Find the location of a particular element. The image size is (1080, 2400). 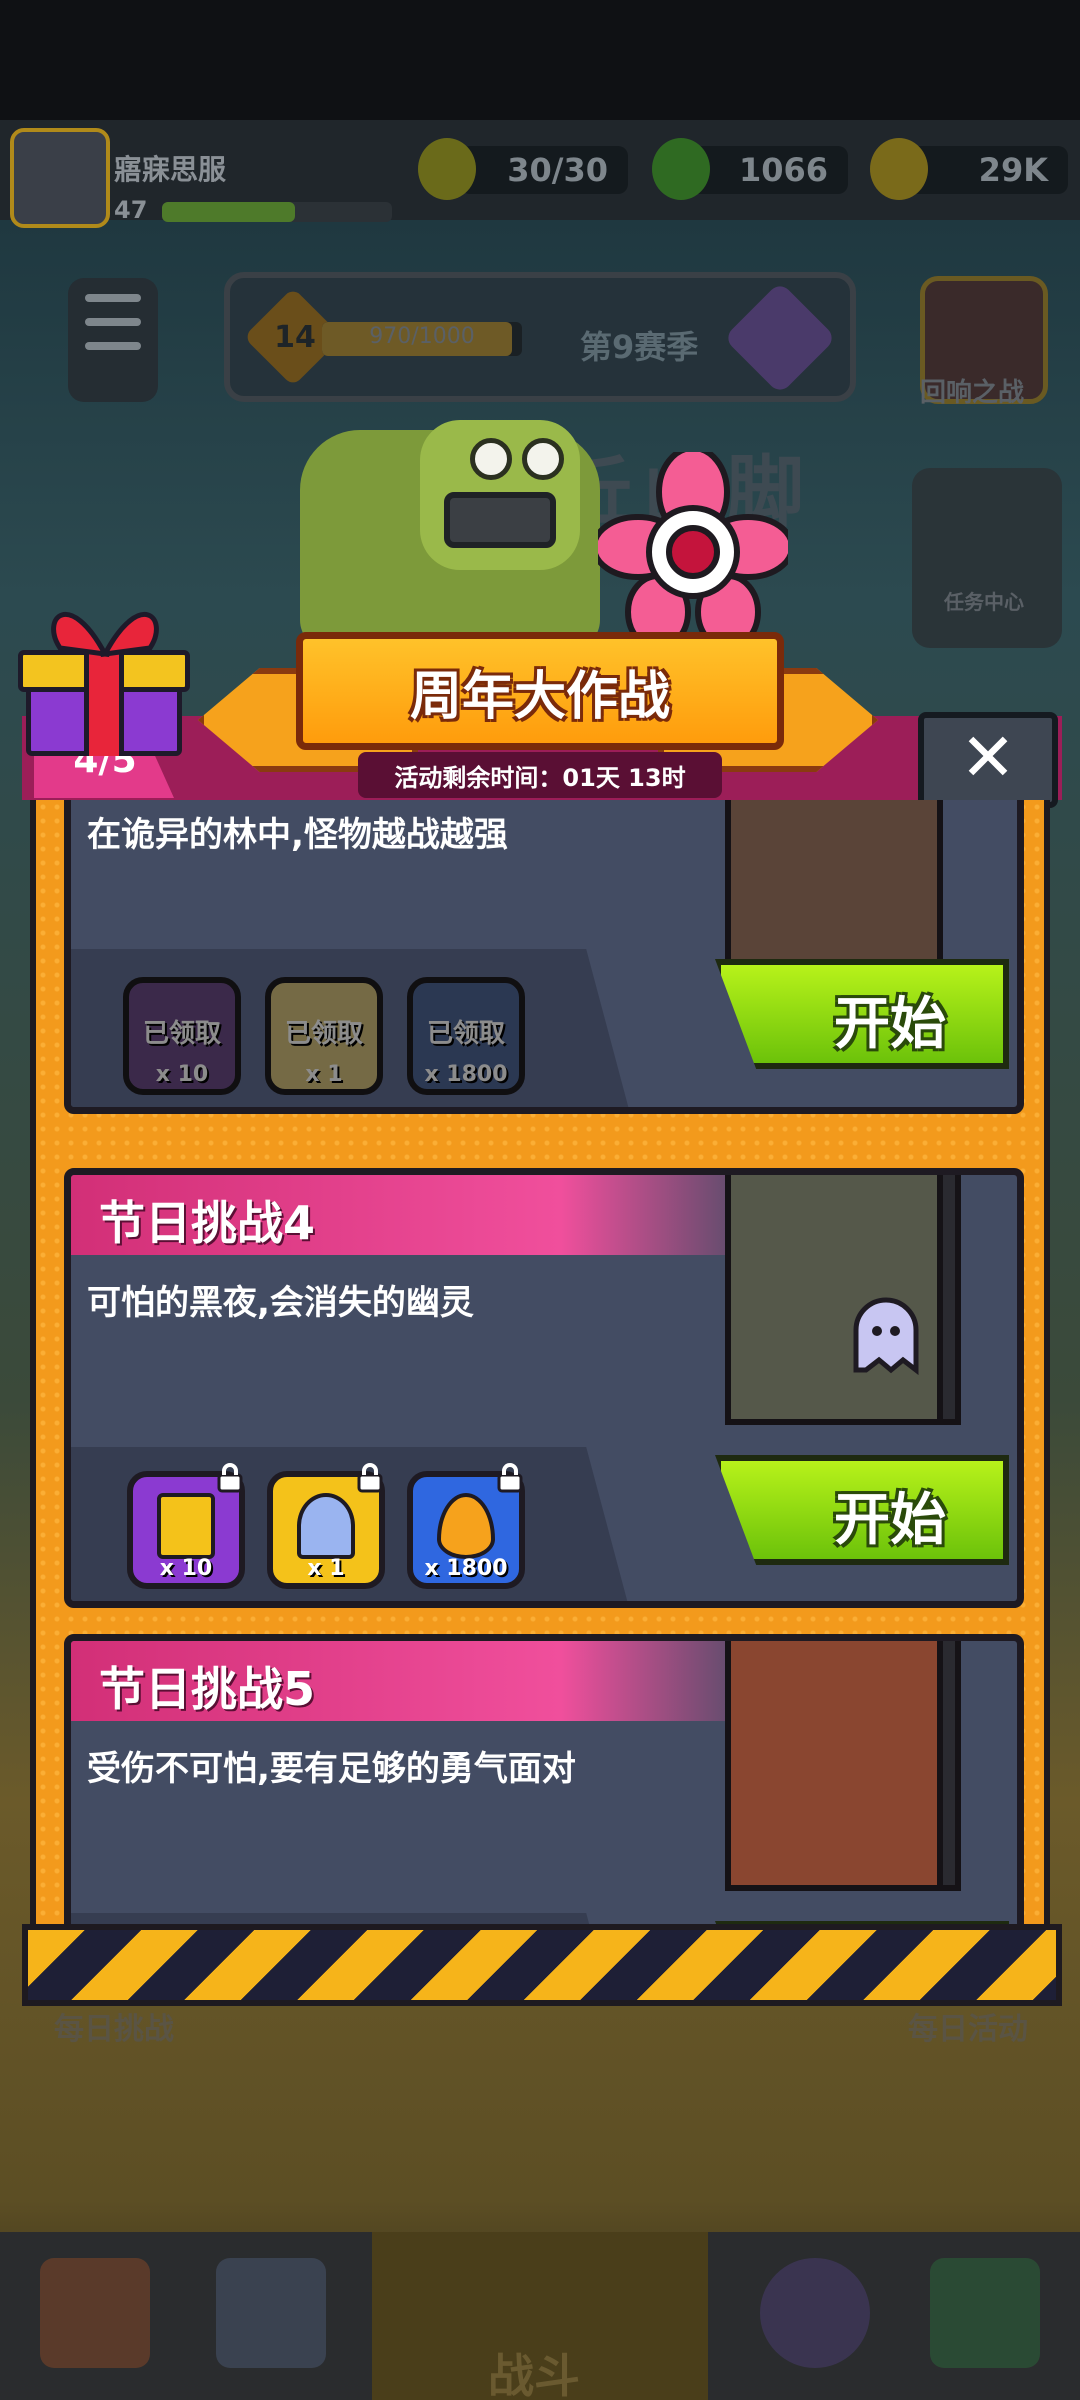

reward-flame: 已领取 x 1800 is located at coordinates (466, 1036).